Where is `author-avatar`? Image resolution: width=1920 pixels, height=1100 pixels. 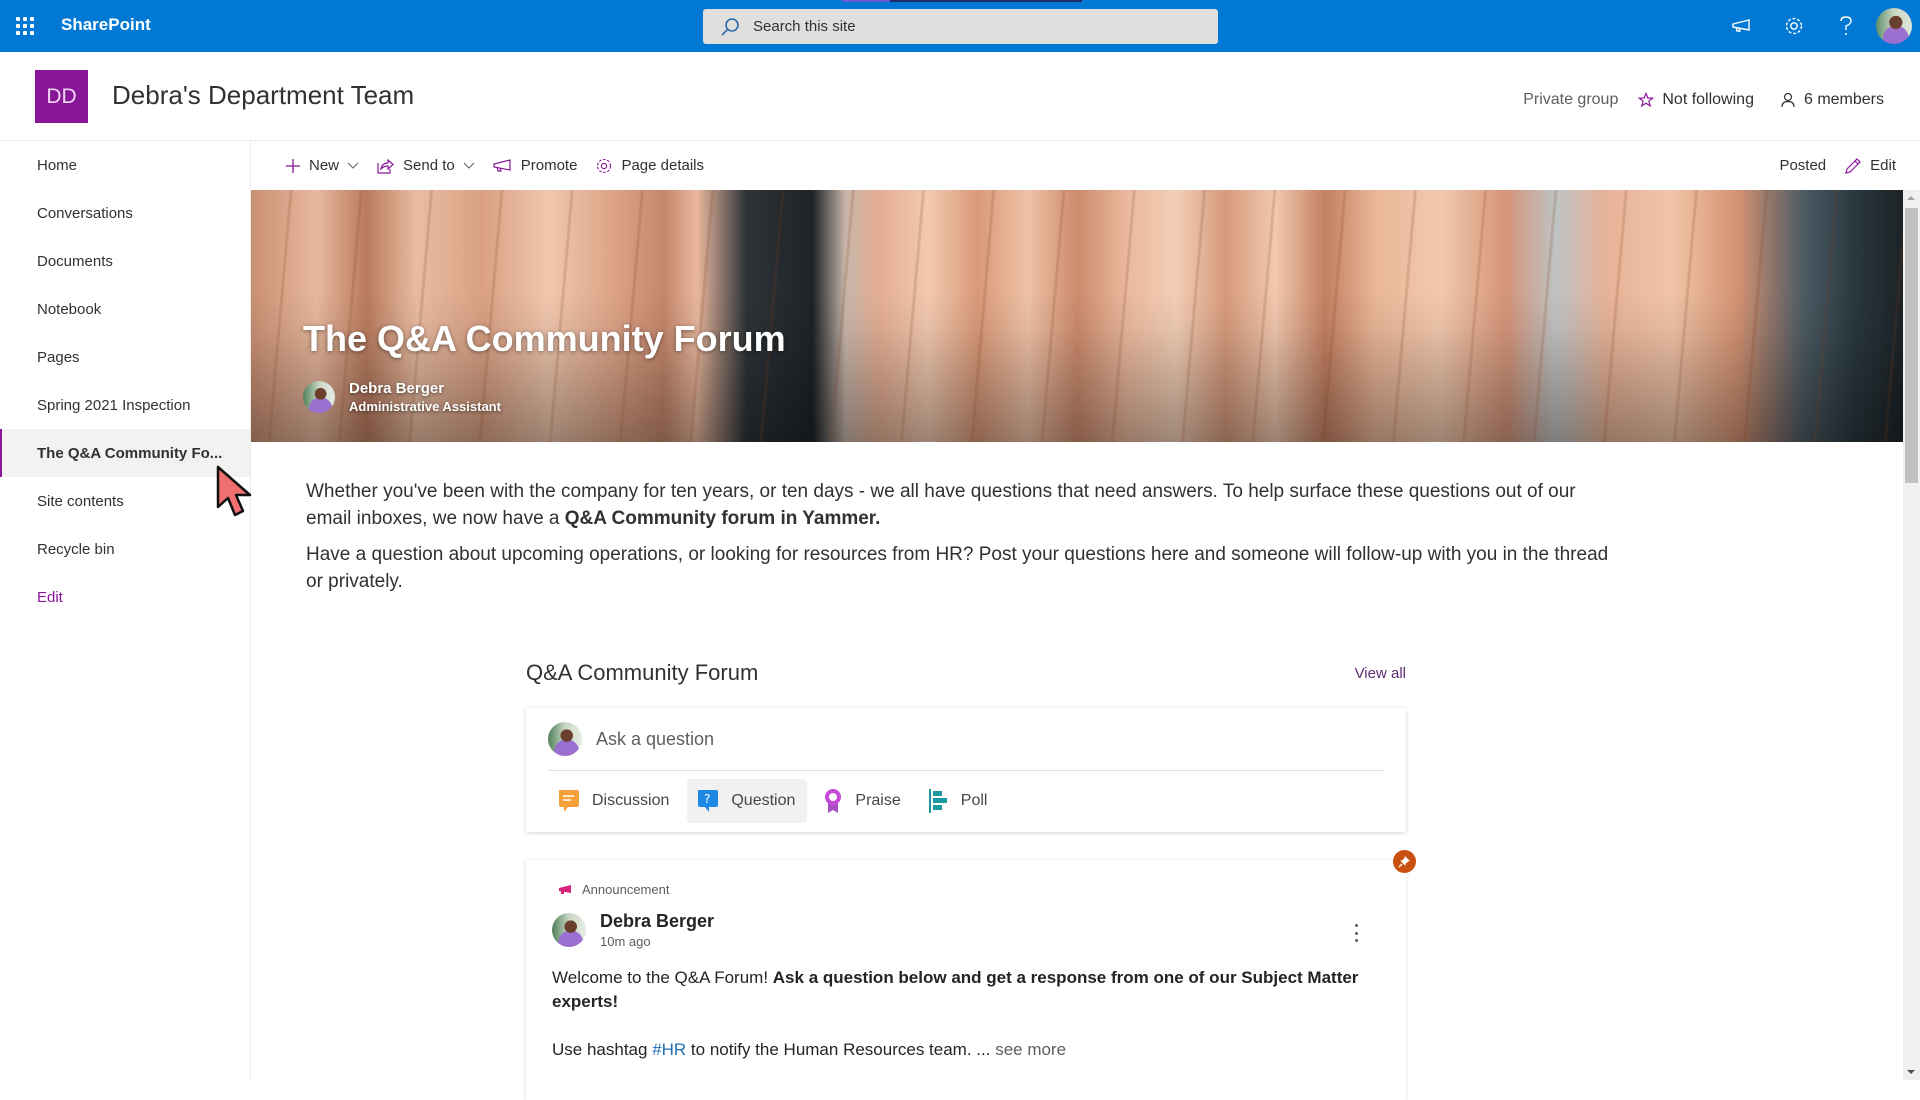
author-avatar is located at coordinates (319, 397).